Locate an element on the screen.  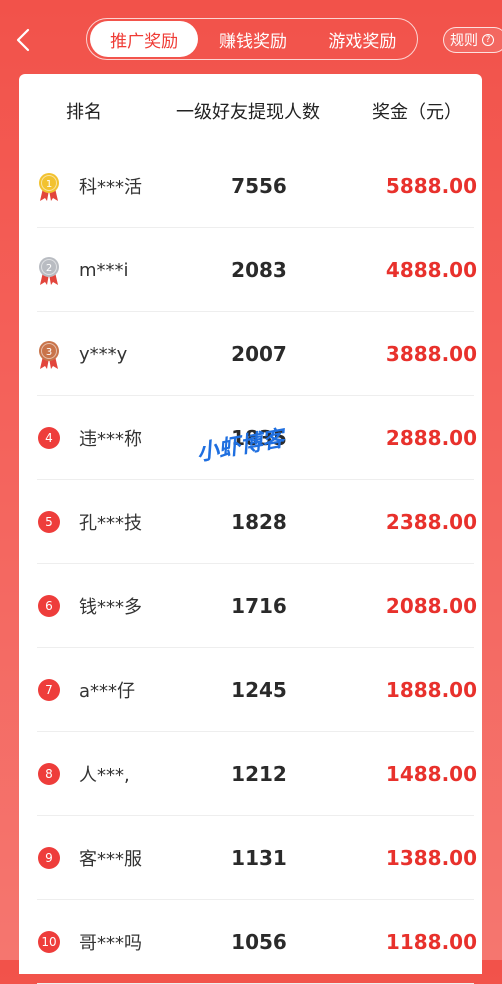
friend-withdraw-count: 2007 is located at coordinates (259, 354).